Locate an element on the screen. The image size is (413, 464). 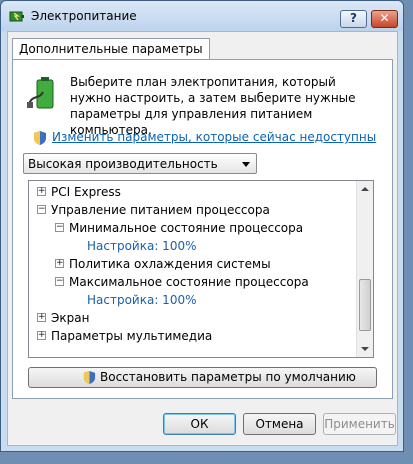
power-plan-select: Высокая производительность is located at coordinates (140, 163).